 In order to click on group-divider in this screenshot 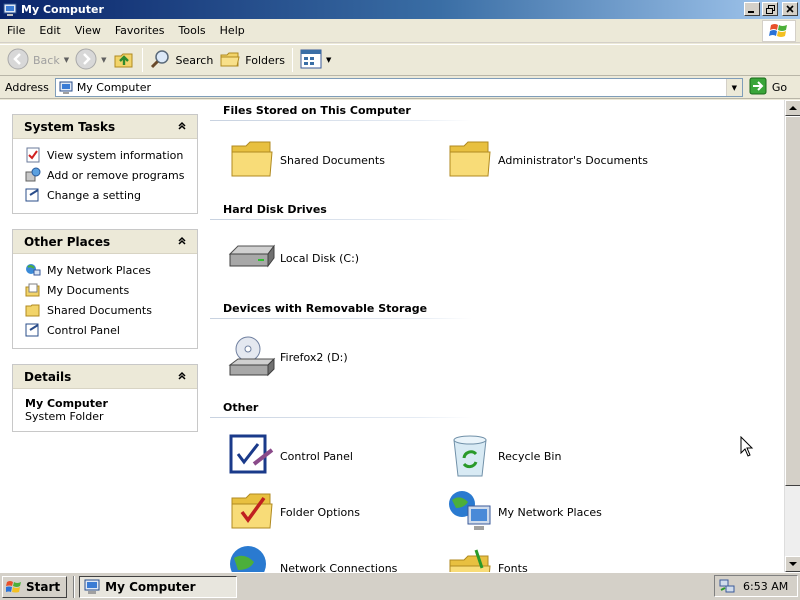, I will do `click(341, 318)`.